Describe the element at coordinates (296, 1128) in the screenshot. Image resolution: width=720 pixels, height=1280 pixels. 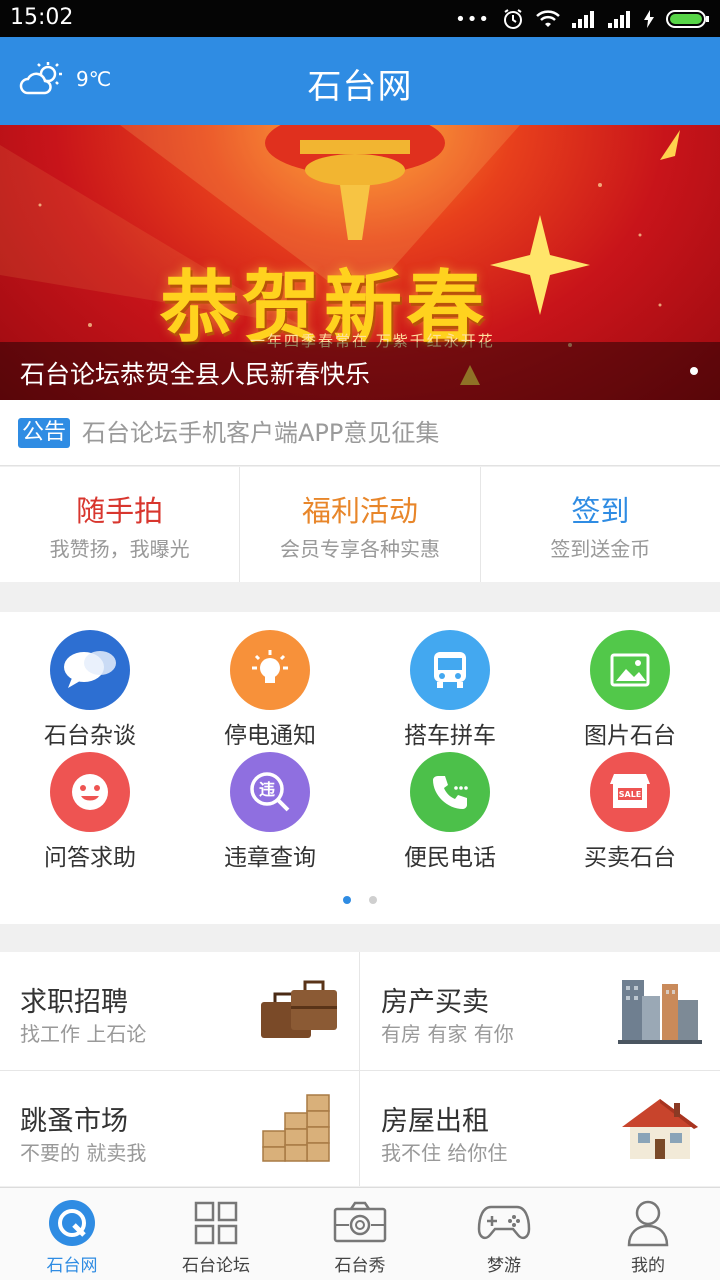
I see `boxes-icon` at that location.